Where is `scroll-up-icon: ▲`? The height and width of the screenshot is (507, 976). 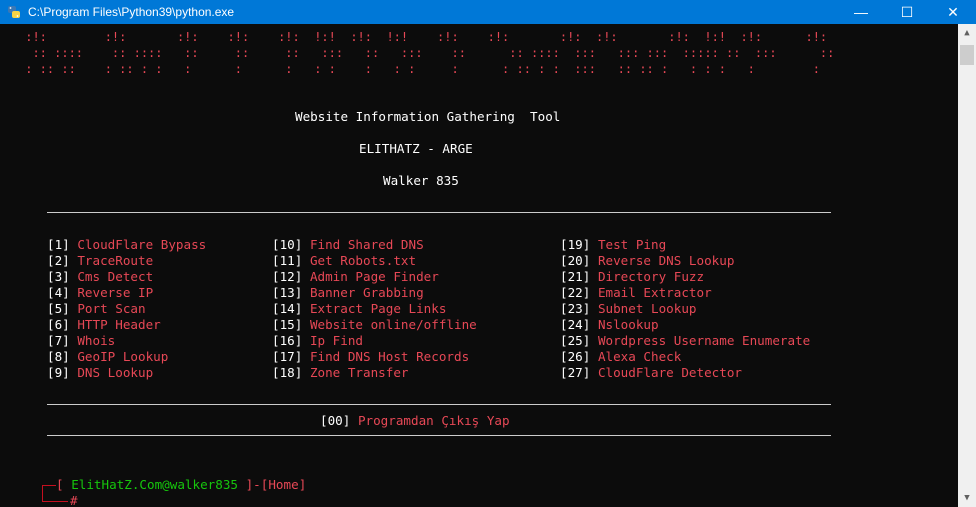
scroll-up-icon: ▲ is located at coordinates (967, 33).